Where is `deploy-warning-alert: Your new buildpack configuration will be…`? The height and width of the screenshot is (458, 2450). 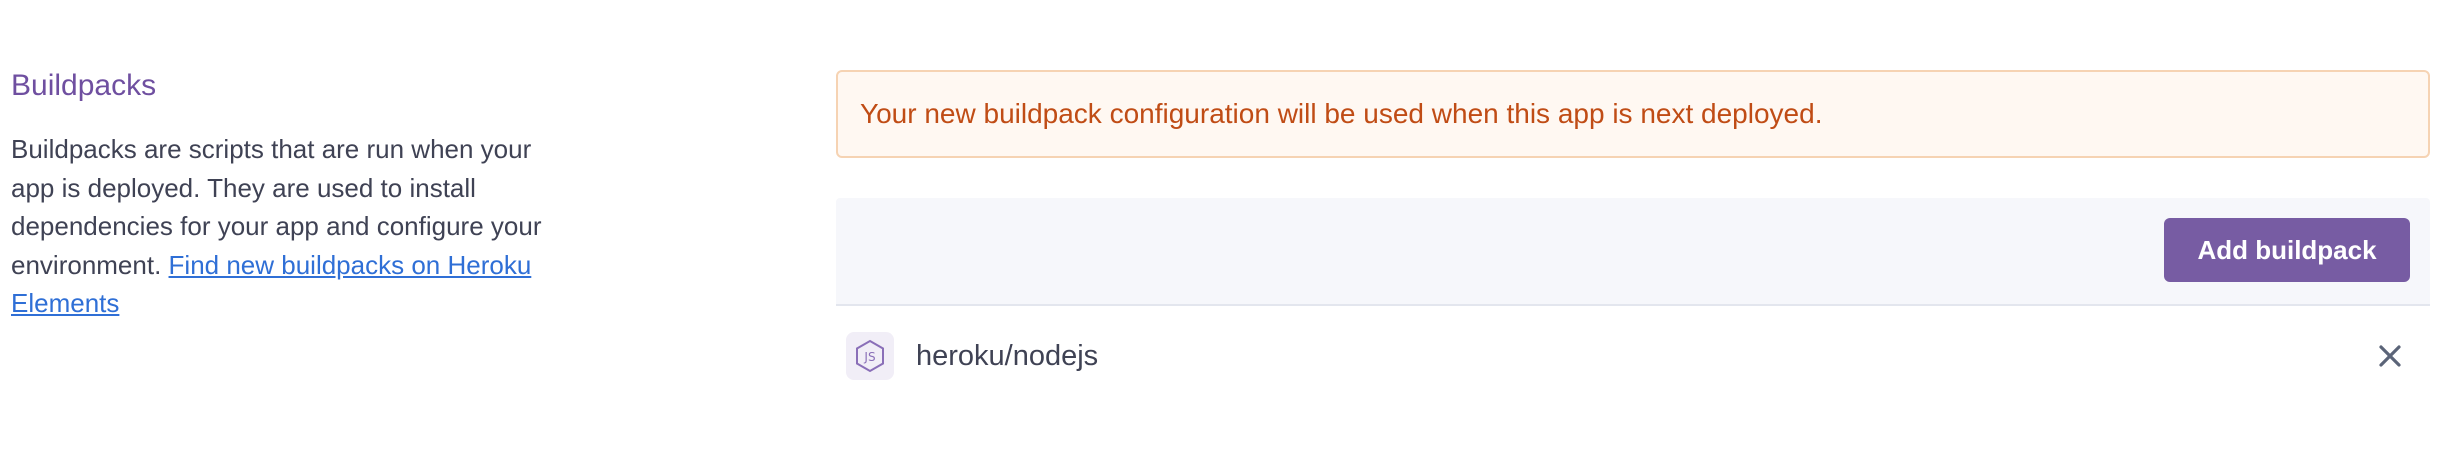 deploy-warning-alert: Your new buildpack configuration will be… is located at coordinates (1633, 114).